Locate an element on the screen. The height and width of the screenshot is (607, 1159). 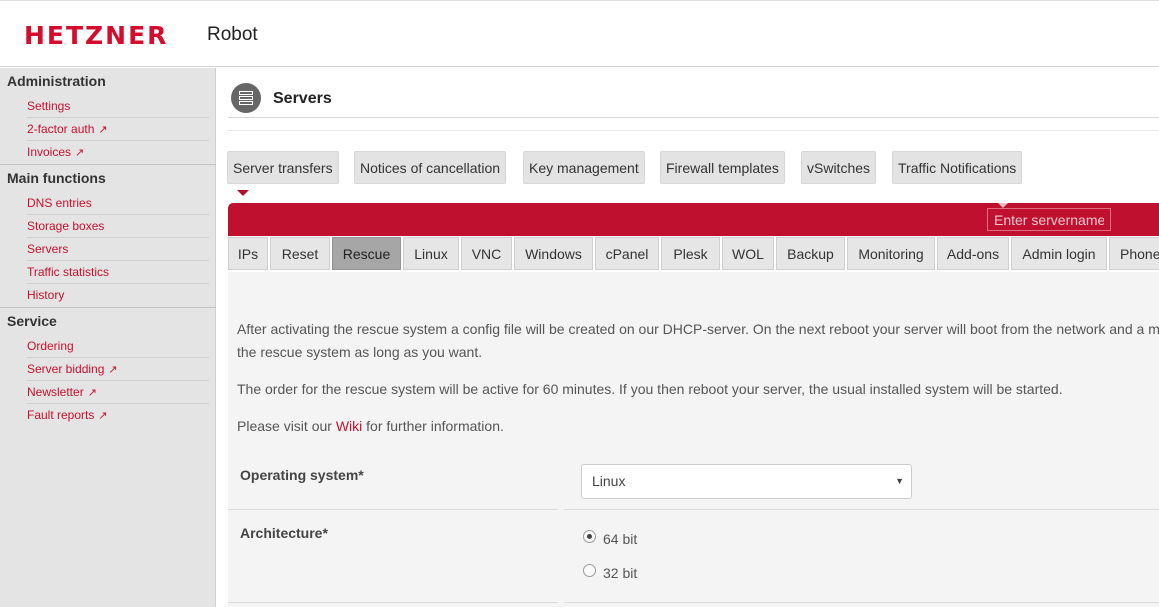
operating-system-value: Linux is located at coordinates (609, 481).